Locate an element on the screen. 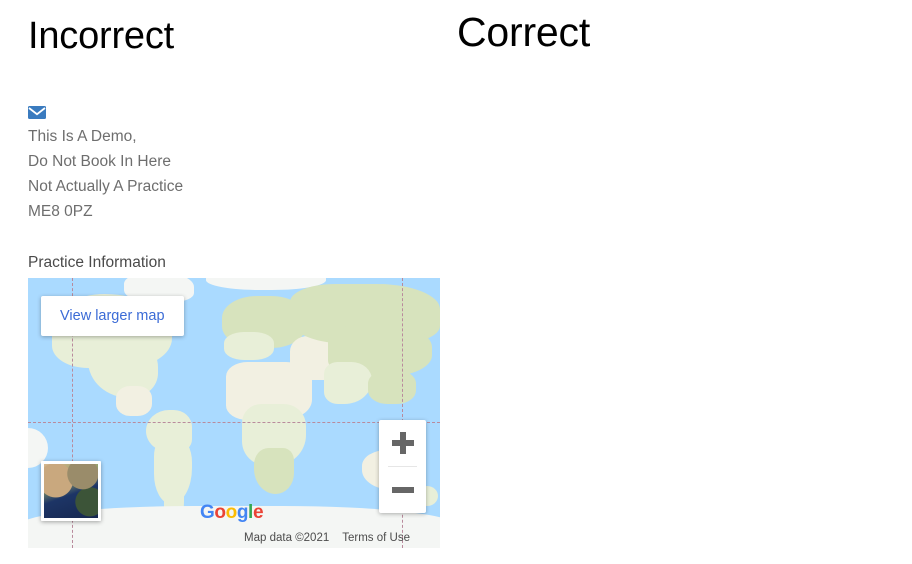  minus-icon is located at coordinates (402, 490).